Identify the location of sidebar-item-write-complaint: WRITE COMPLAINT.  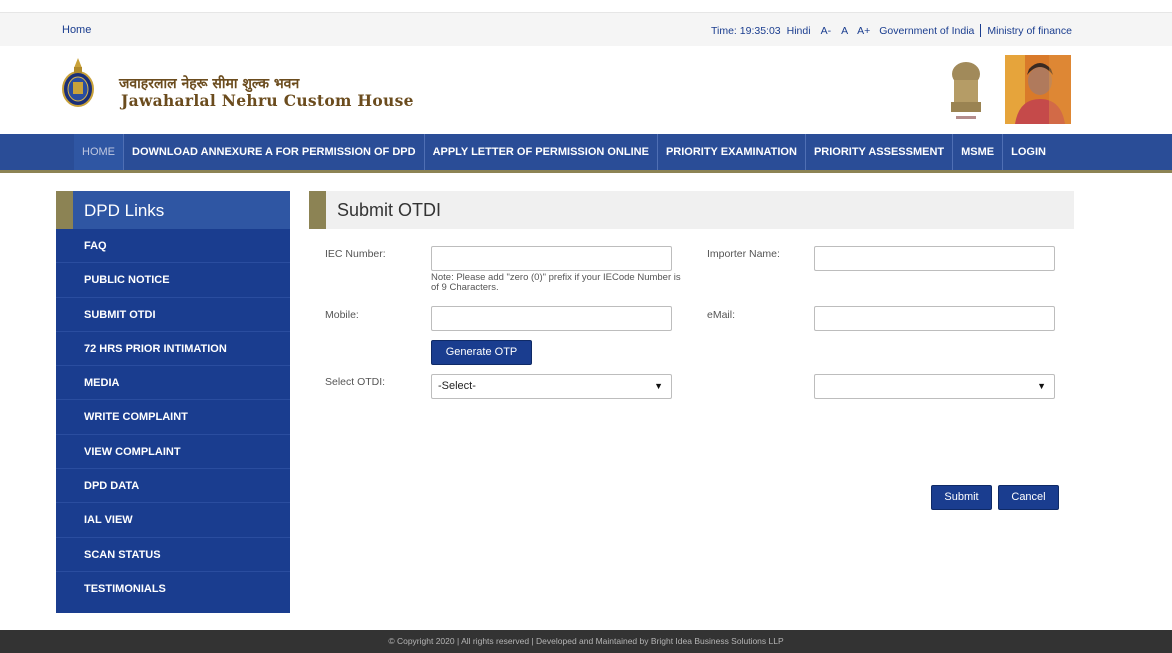
(173, 417).